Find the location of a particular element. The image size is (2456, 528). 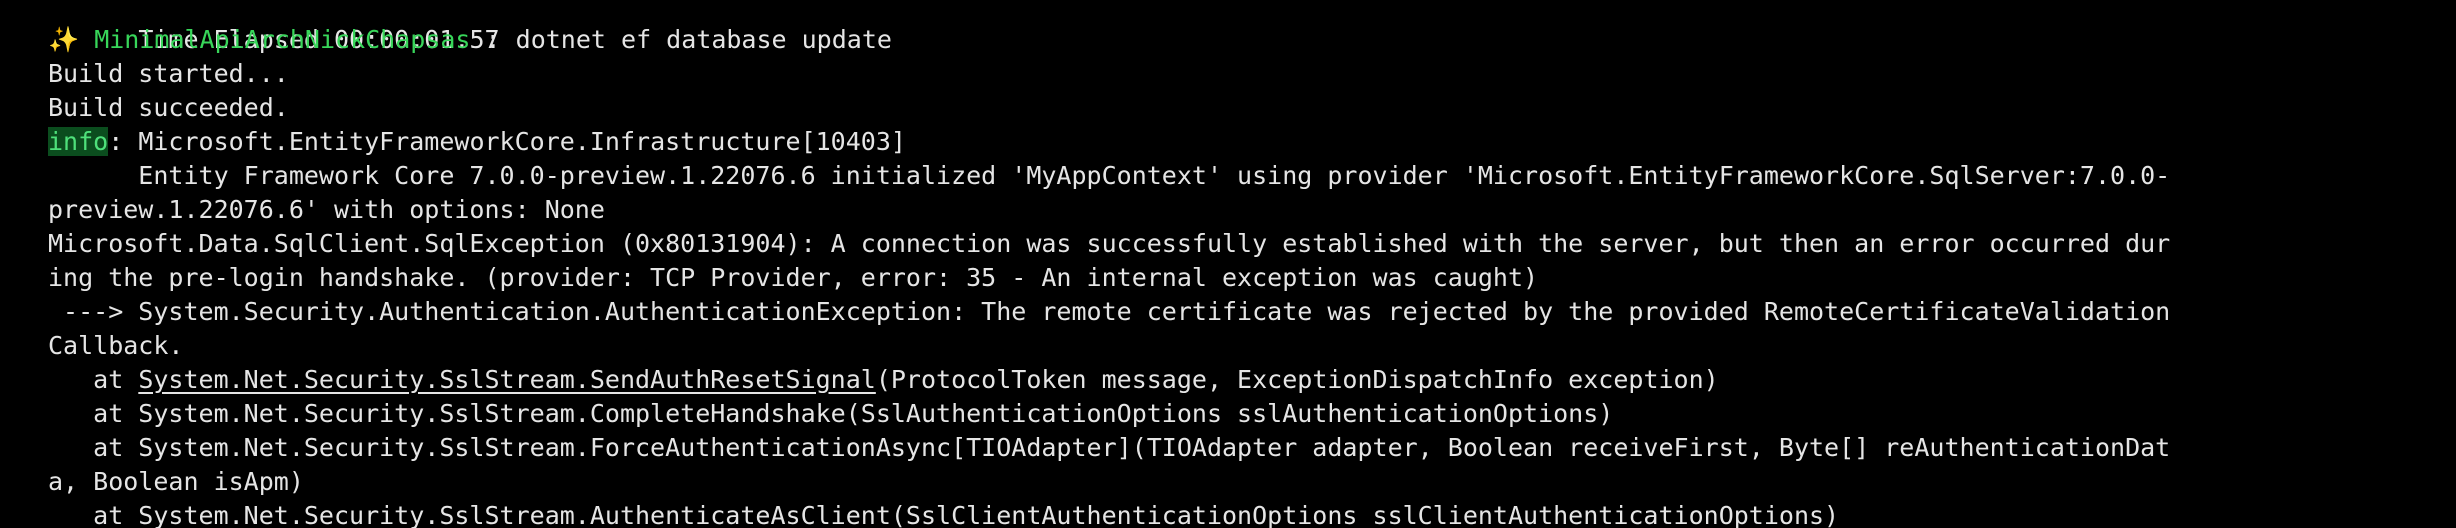

stack-frame-line: a, Boolean isApm) is located at coordinates (1109, 482).